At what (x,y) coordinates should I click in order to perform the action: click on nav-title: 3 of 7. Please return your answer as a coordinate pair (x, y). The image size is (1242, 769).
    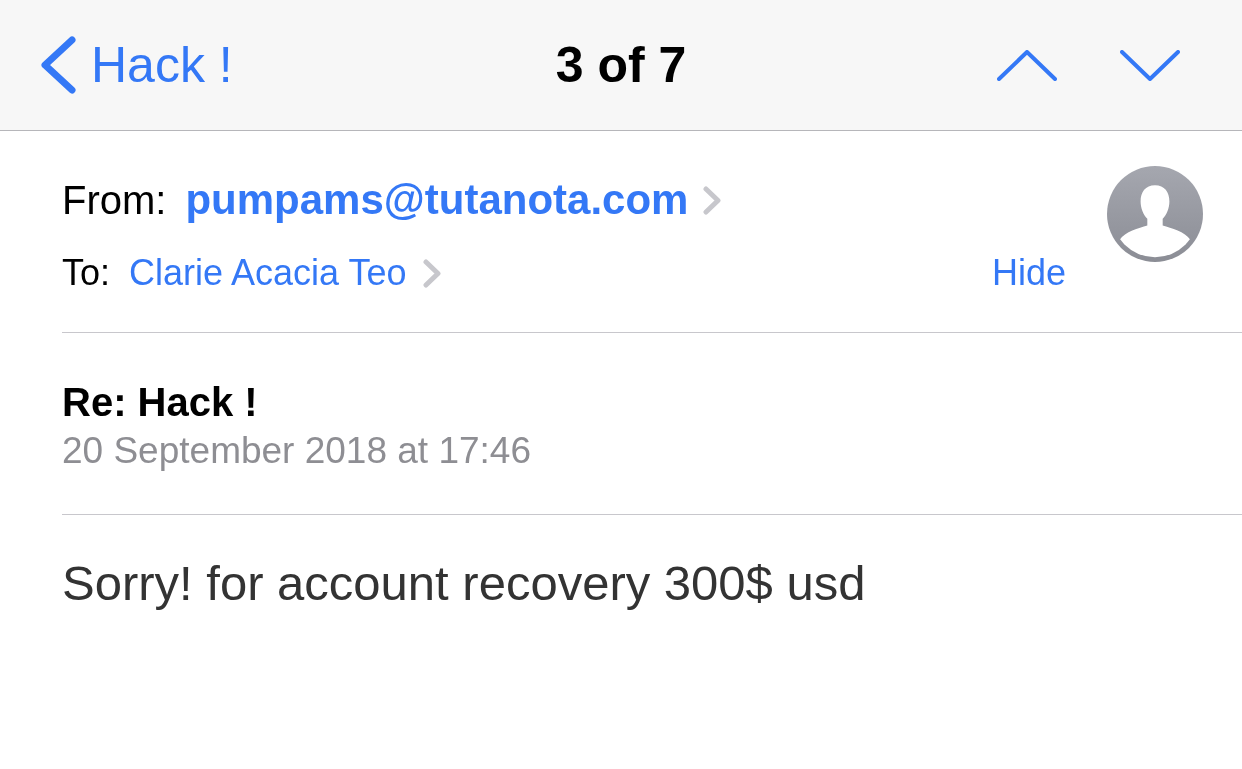
    Looking at the image, I should click on (621, 65).